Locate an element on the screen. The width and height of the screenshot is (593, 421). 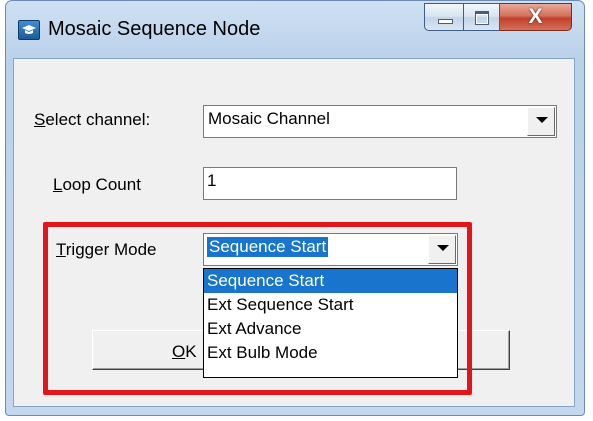
caption-buttons: X is located at coordinates (498, 20).